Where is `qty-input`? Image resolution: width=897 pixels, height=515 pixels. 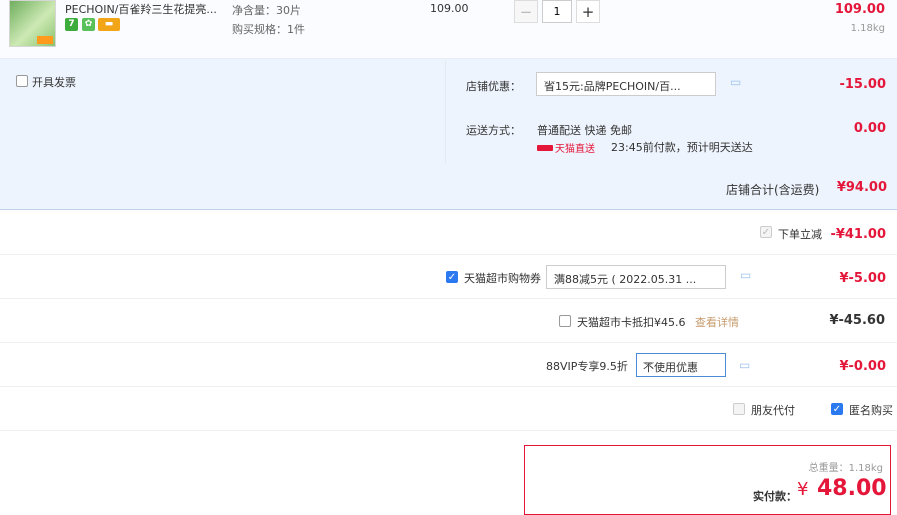
qty-input is located at coordinates (557, 11).